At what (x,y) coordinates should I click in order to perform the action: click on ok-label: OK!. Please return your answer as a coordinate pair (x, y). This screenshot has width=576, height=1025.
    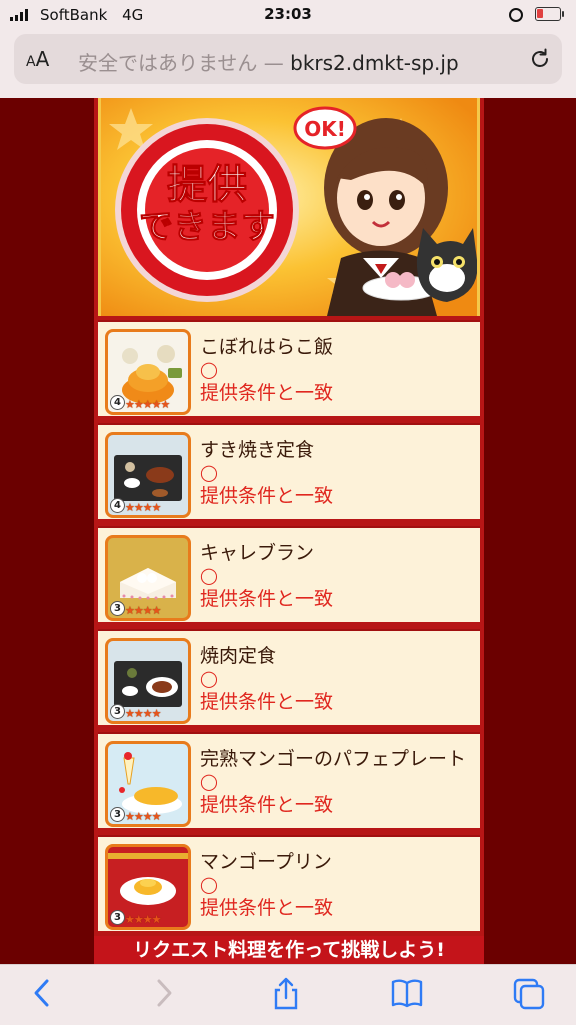
    Looking at the image, I should click on (325, 129).